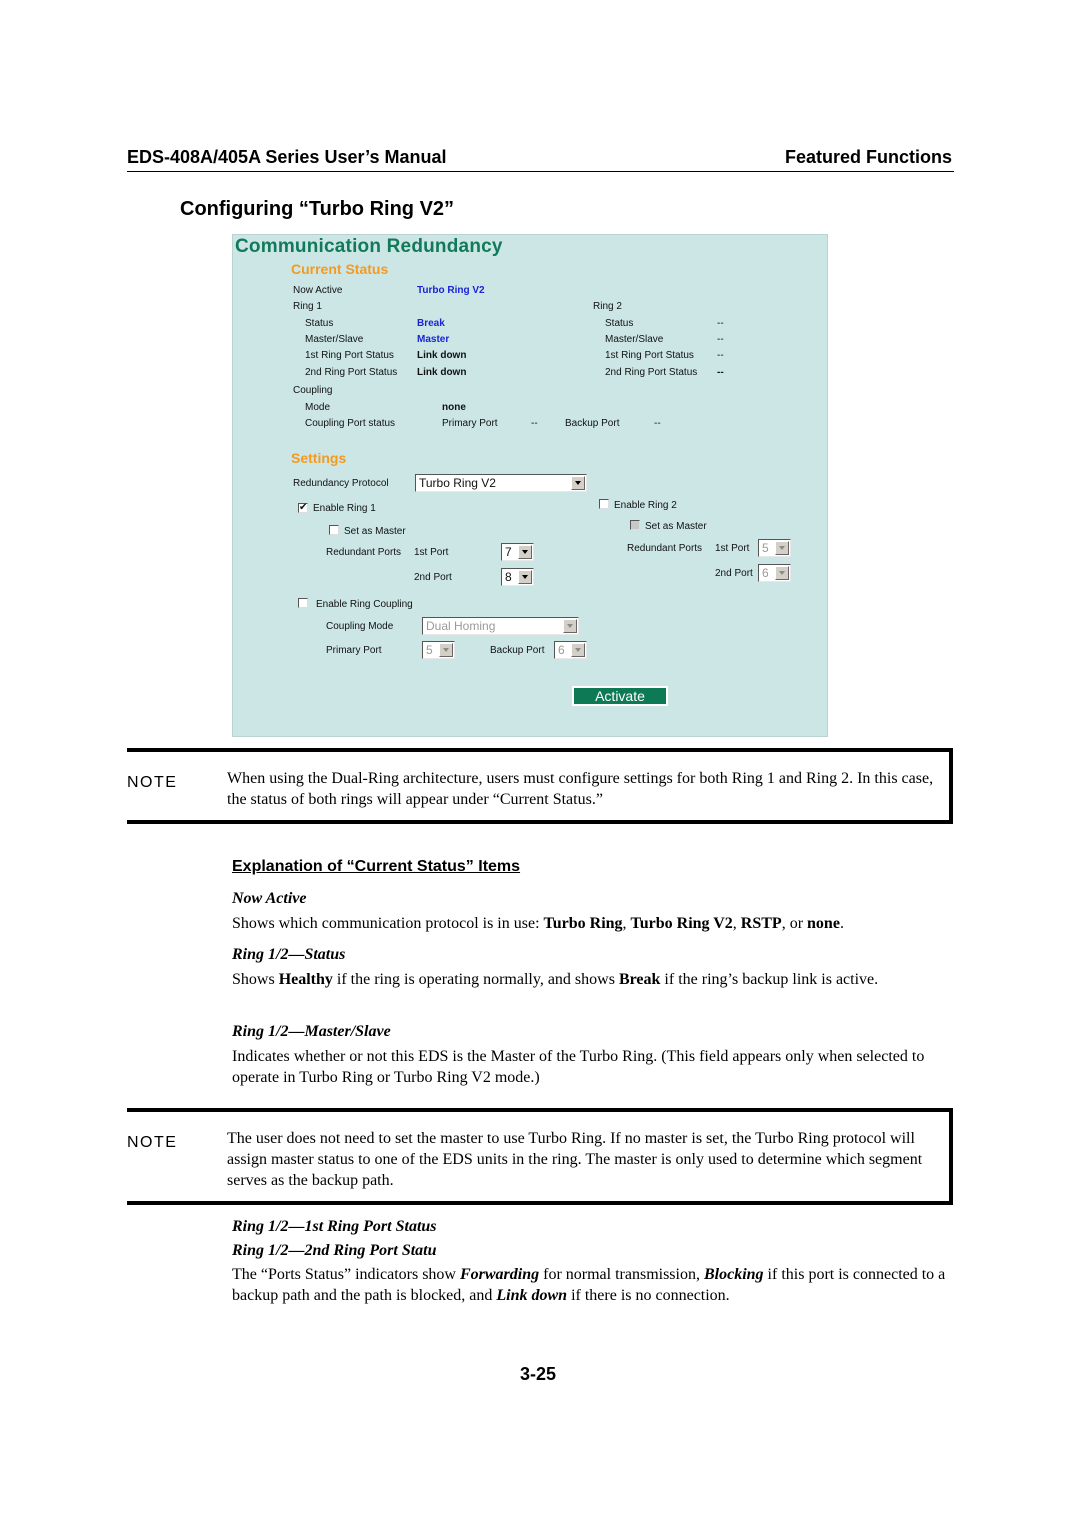  I want to click on text-run: for normal transmission,, so click(621, 1274).